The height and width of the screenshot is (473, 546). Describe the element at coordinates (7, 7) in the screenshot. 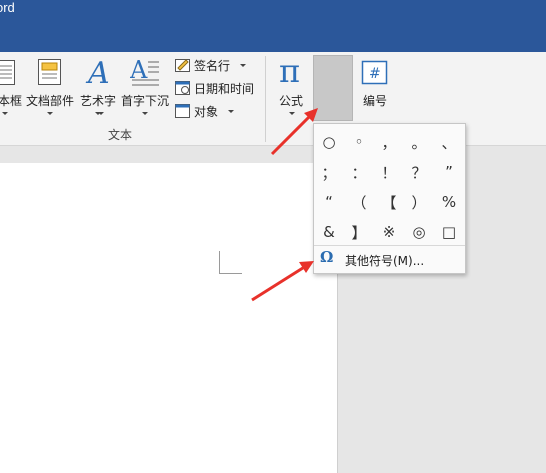

I see `window-title: ord` at that location.